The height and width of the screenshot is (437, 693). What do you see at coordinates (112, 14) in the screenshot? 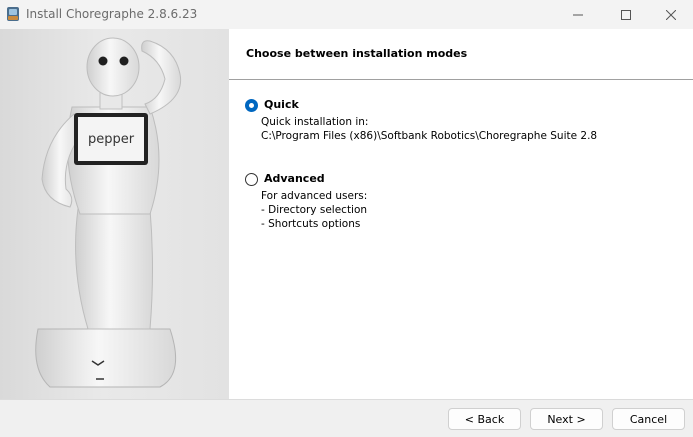
I see `window-title: Install Choregraphe 2.8.6.23` at bounding box center [112, 14].